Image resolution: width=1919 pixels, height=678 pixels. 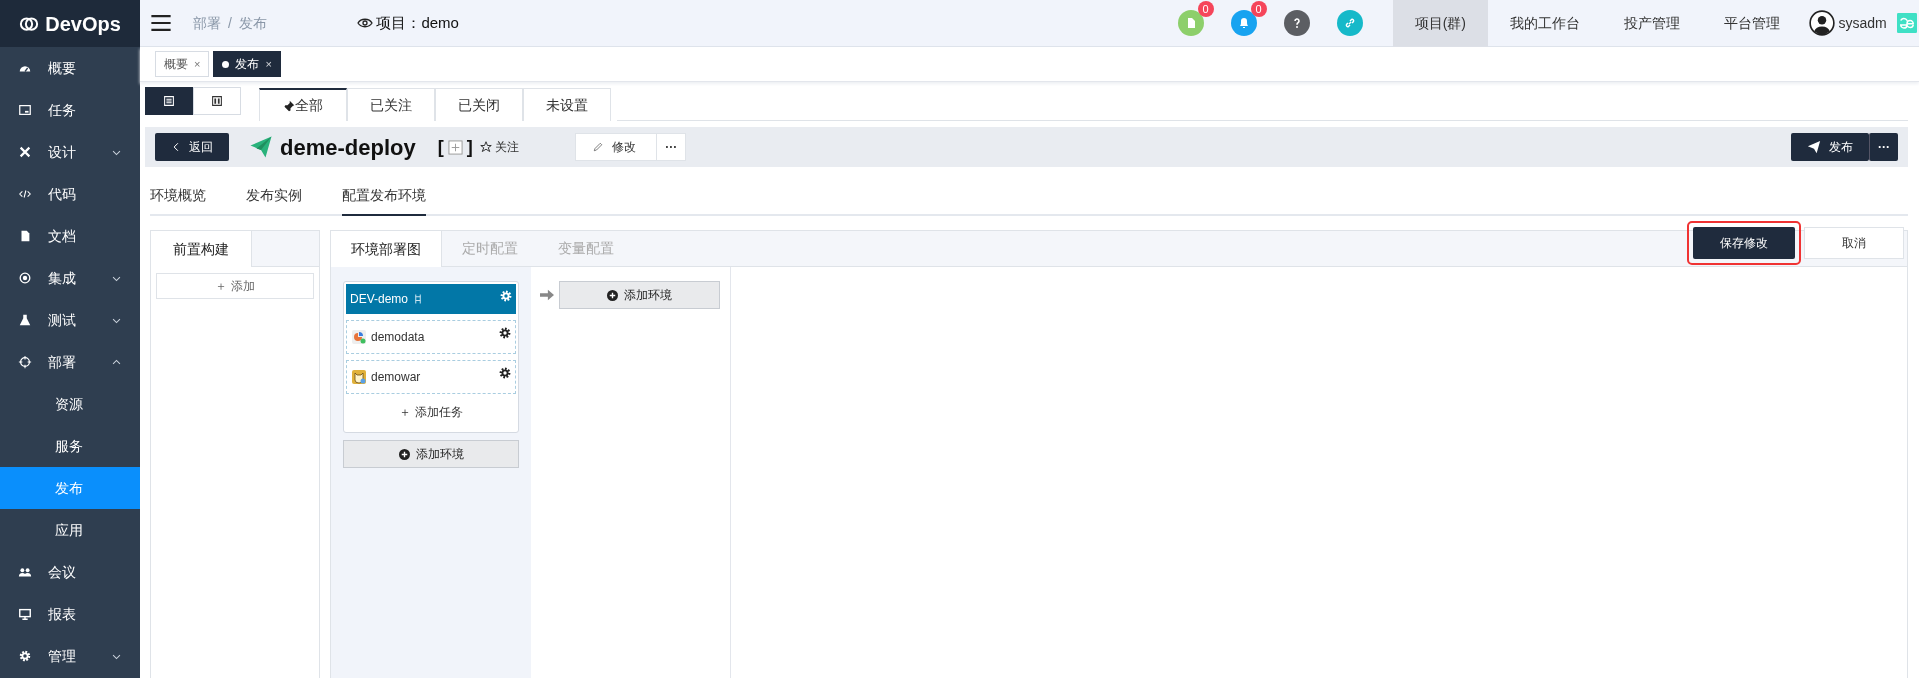 What do you see at coordinates (1743, 242) in the screenshot?
I see `save-button: 保存修改` at bounding box center [1743, 242].